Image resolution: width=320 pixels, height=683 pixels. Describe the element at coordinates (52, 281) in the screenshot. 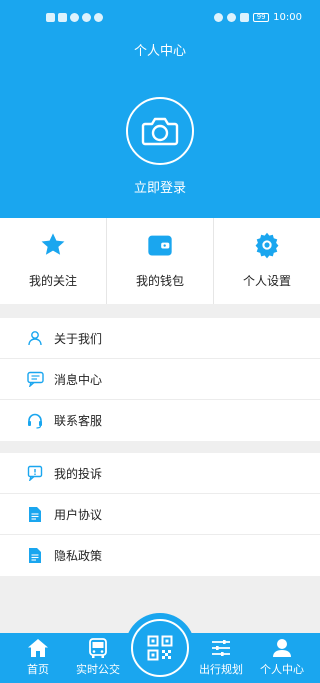

I see `my-follows-label: 我的关注` at that location.